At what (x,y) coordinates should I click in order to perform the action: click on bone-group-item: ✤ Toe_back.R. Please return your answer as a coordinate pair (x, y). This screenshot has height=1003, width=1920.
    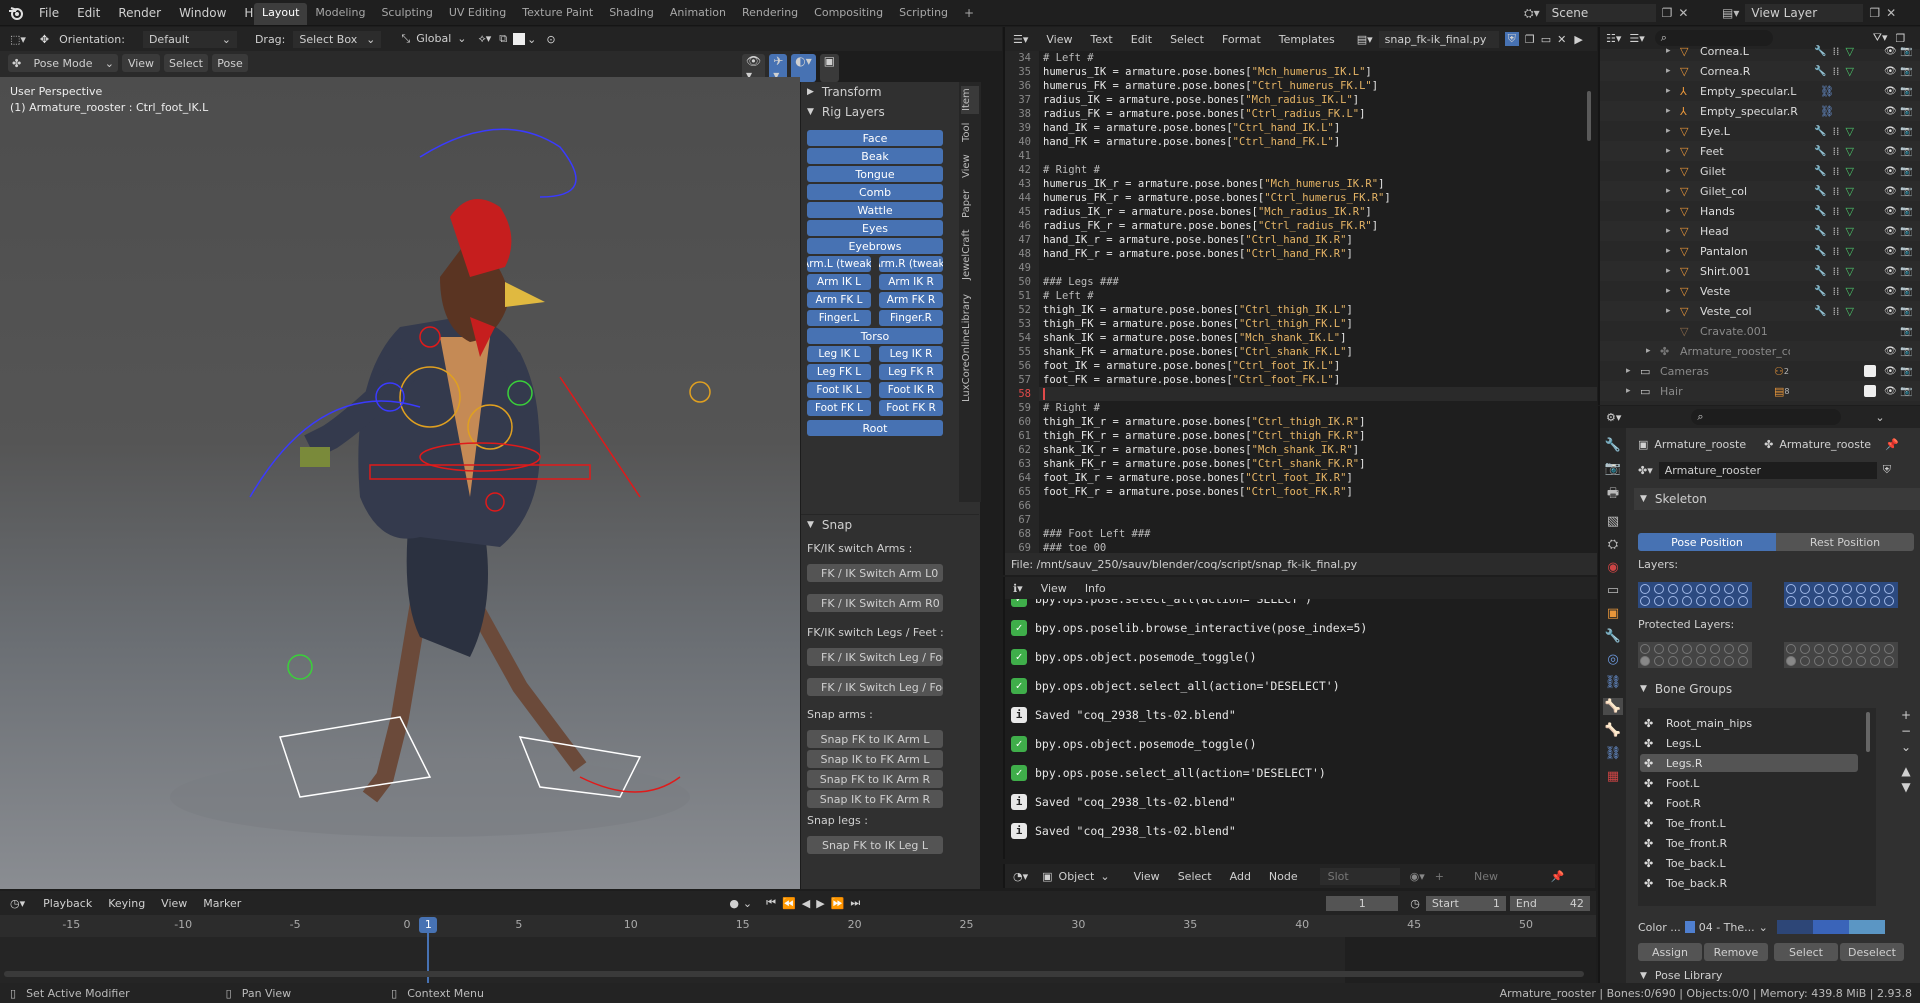
    Looking at the image, I should click on (1749, 883).